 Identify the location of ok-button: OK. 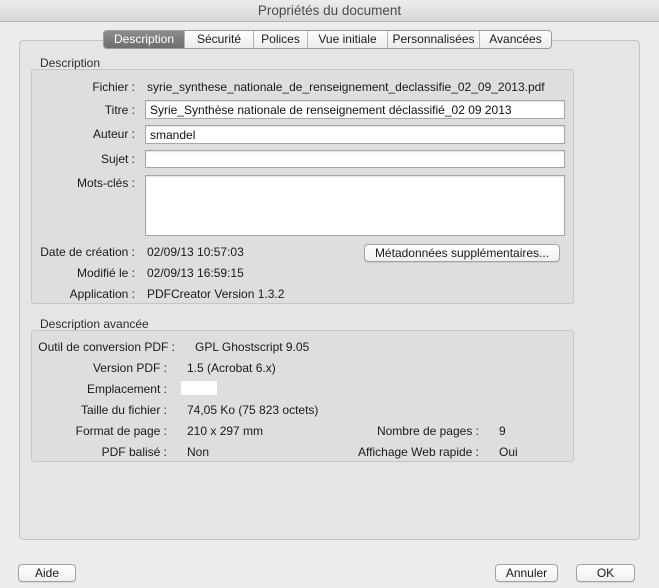
(605, 573).